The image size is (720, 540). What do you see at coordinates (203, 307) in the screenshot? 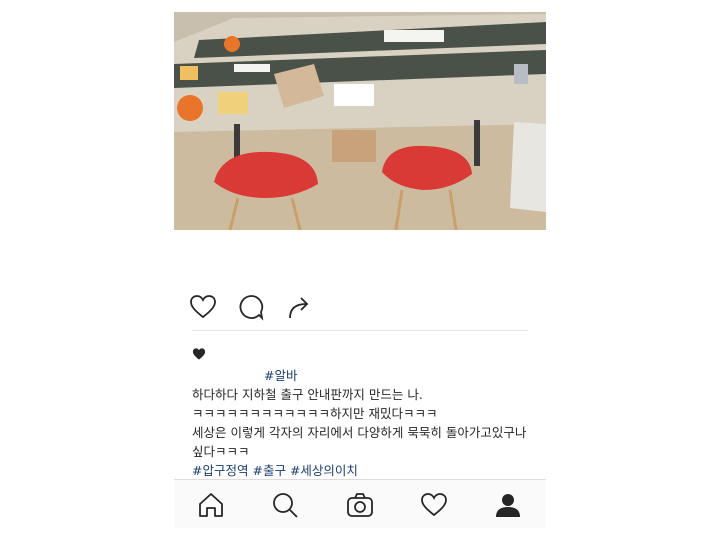
I see `heart-icon` at bounding box center [203, 307].